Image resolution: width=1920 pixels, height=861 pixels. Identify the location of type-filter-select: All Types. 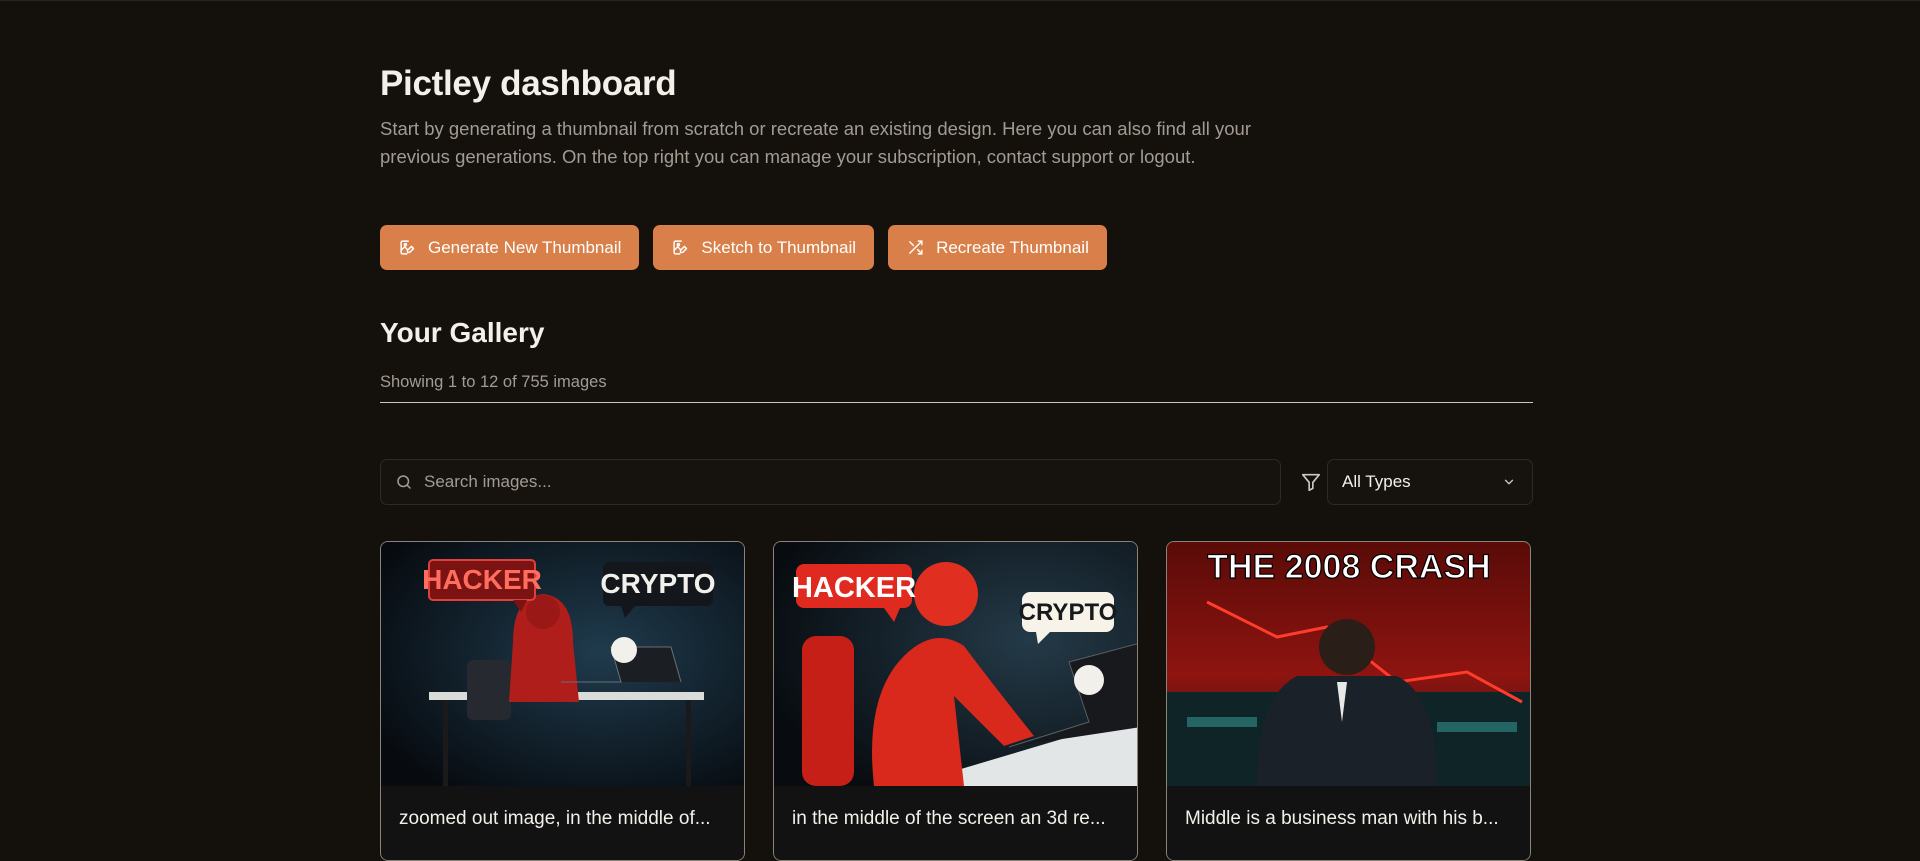
(1430, 482).